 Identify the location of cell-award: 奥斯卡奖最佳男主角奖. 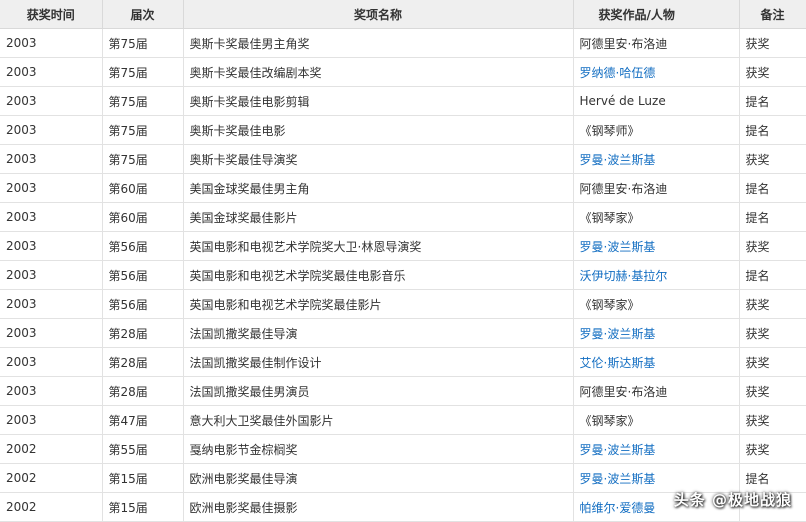
(378, 43).